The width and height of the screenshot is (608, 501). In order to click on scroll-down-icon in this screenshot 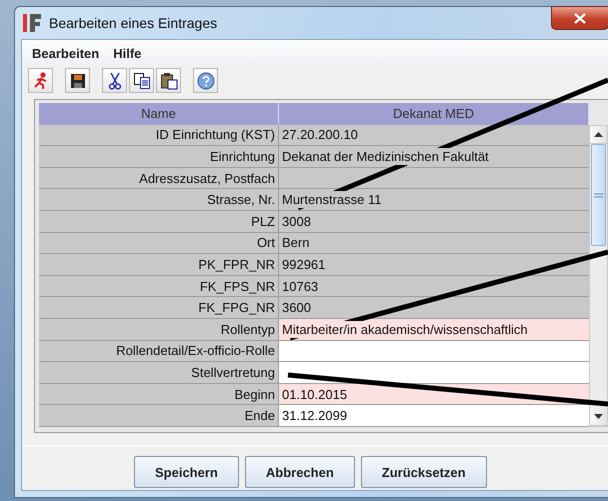, I will do `click(598, 416)`.